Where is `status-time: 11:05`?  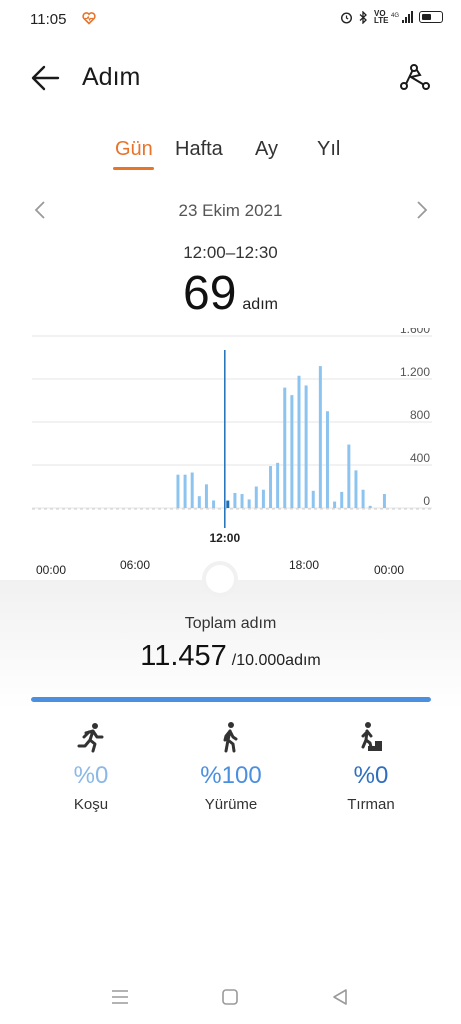
status-time: 11:05 is located at coordinates (48, 19).